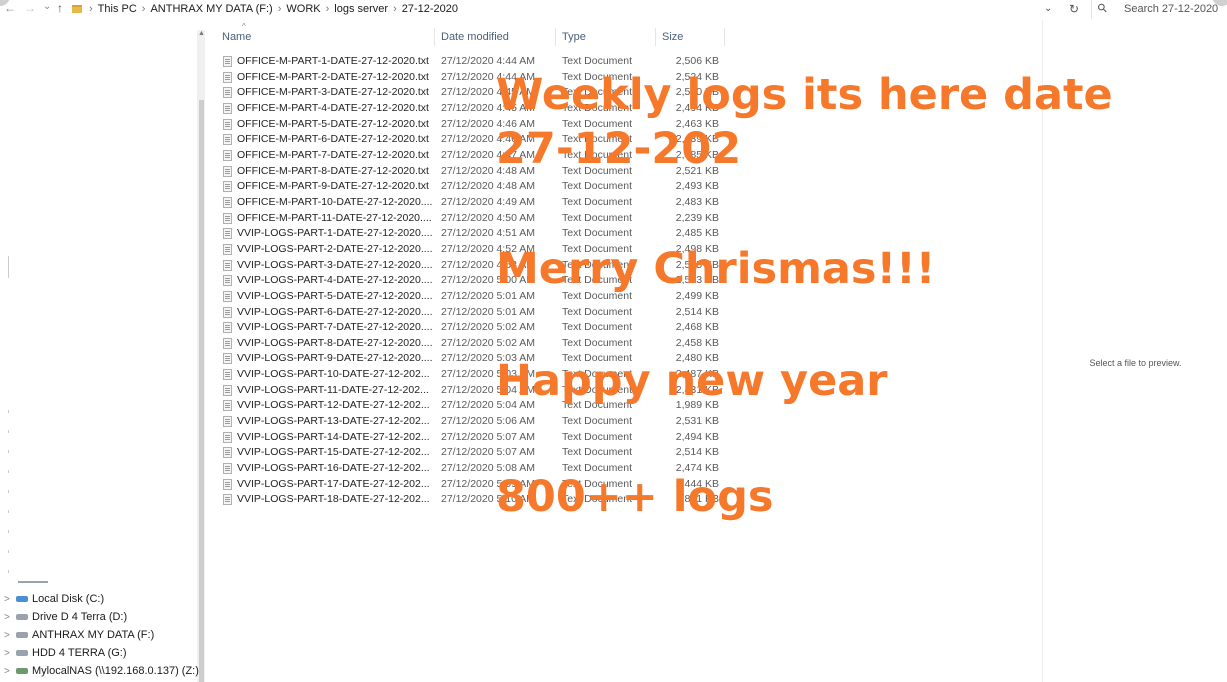 This screenshot has height=682, width=1227. Describe the element at coordinates (1159, 9) in the screenshot. I see `search-input: ⚲ Search 27-12-2020` at that location.